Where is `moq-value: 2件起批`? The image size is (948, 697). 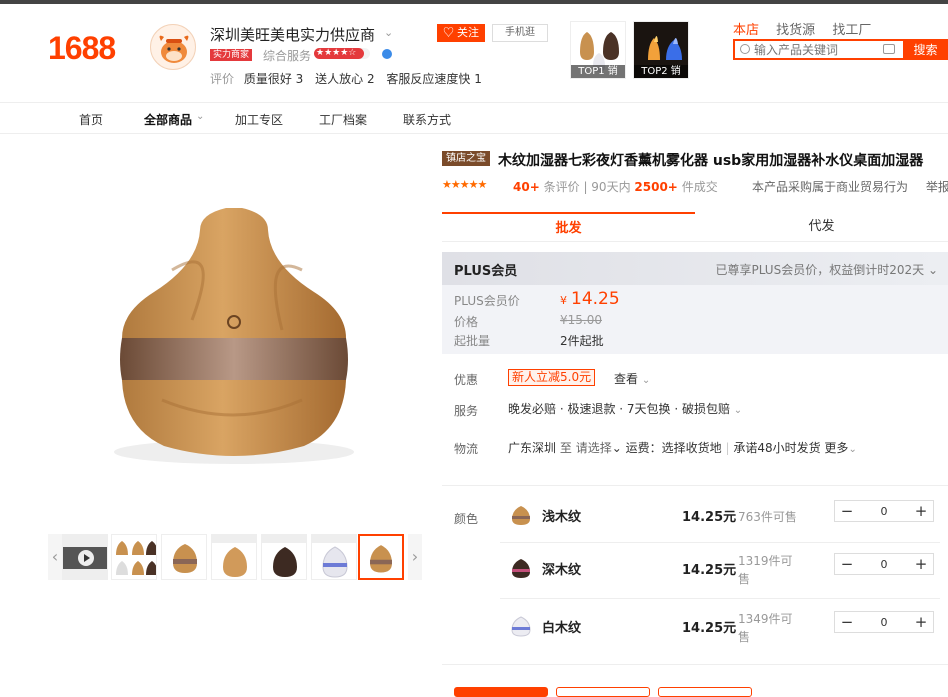 moq-value: 2件起批 is located at coordinates (582, 341).